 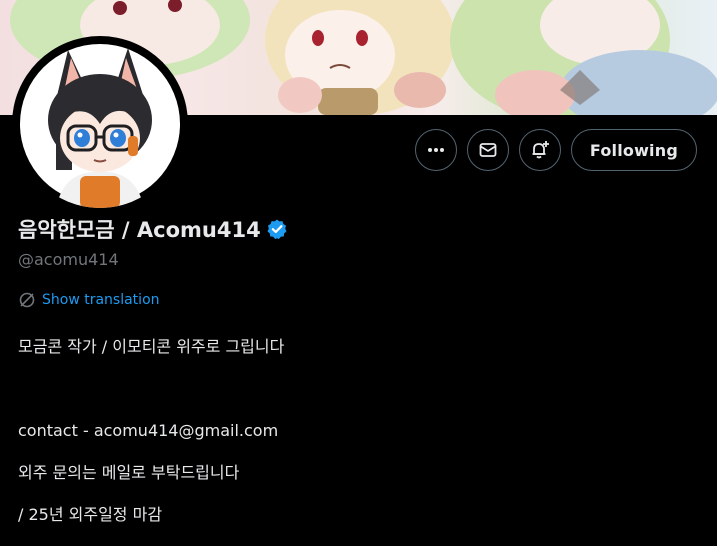 I want to click on profile-avatar, so click(x=100, y=124).